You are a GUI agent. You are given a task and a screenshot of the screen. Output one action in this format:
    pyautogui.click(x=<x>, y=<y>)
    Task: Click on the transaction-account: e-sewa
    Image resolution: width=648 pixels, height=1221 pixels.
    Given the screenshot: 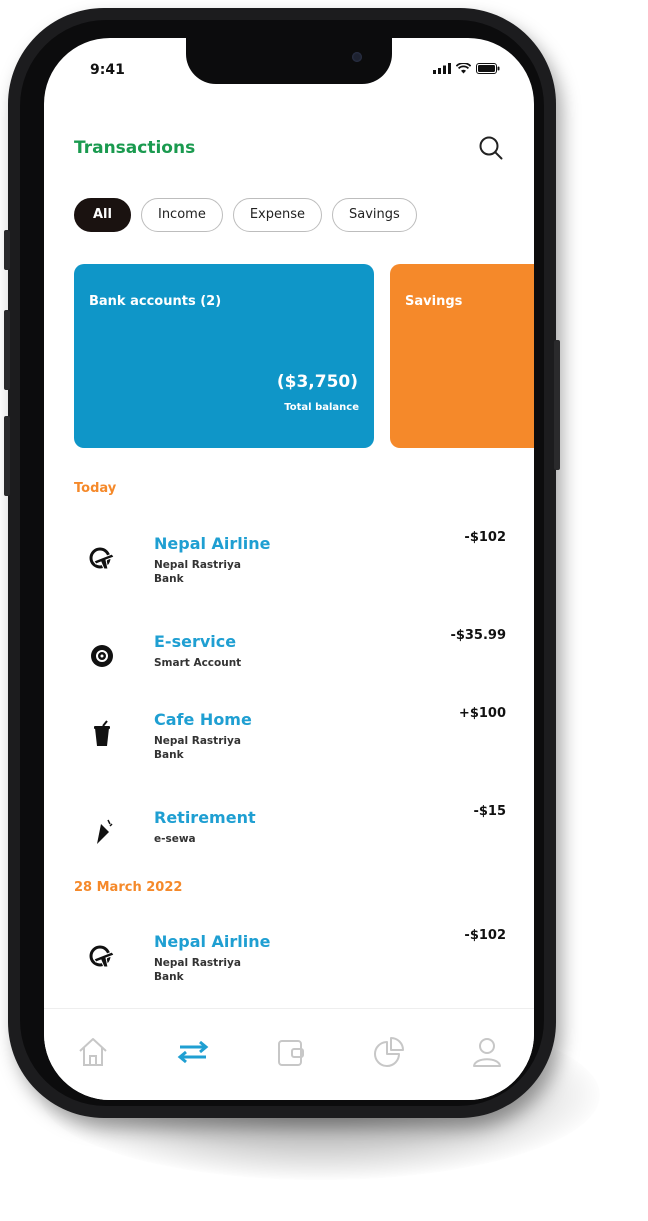 What is the action you would take?
    pyautogui.click(x=175, y=839)
    